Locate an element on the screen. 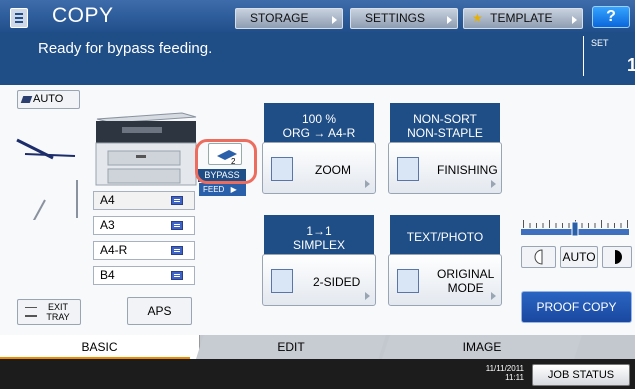 This screenshot has width=635, height=389. tab-basic: BASIC is located at coordinates (100, 347).